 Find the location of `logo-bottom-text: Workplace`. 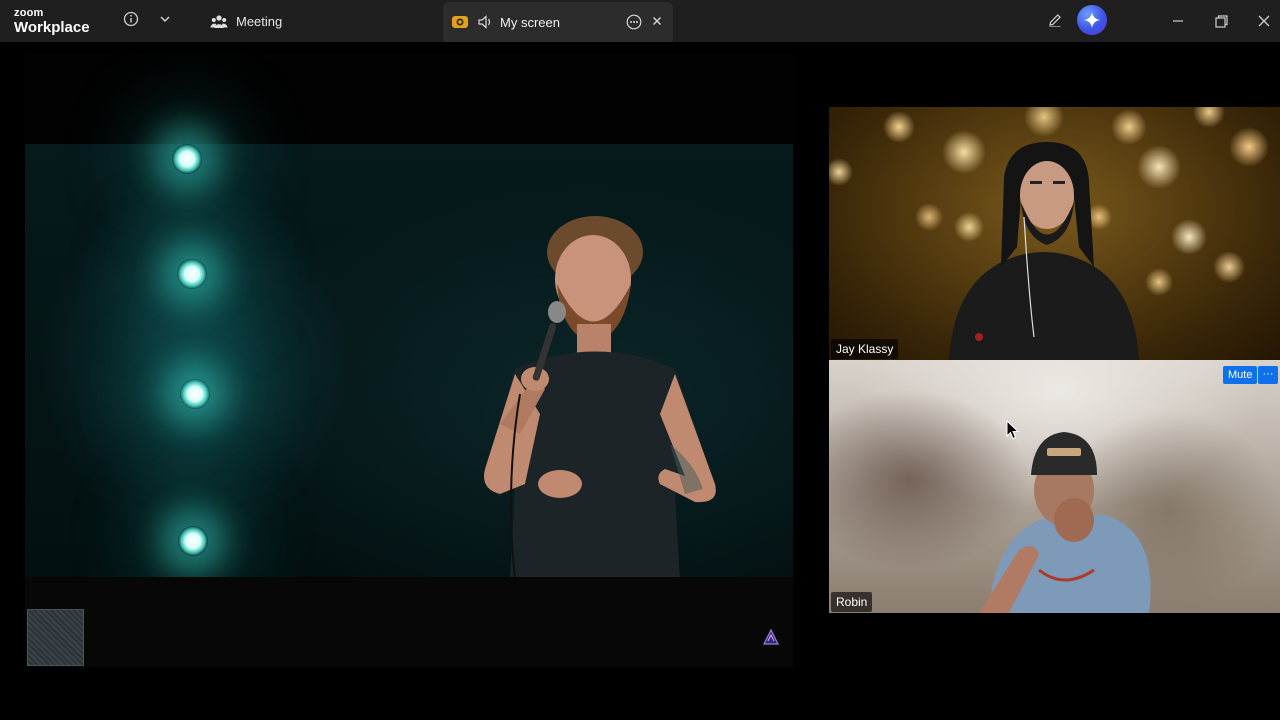

logo-bottom-text: Workplace is located at coordinates (52, 27).